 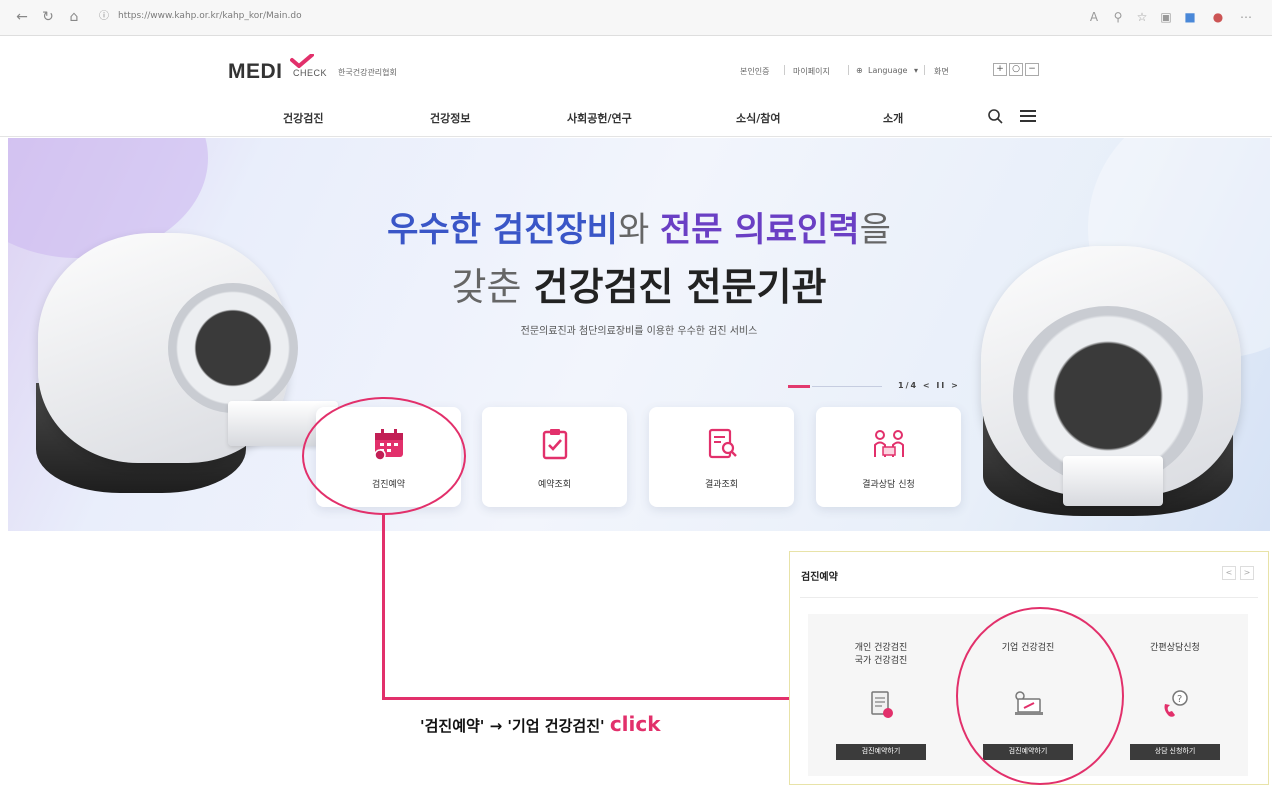 I want to click on address-bar: https://www.kahp.or.kr/kahp_kor/Main.do, so click(x=210, y=16).